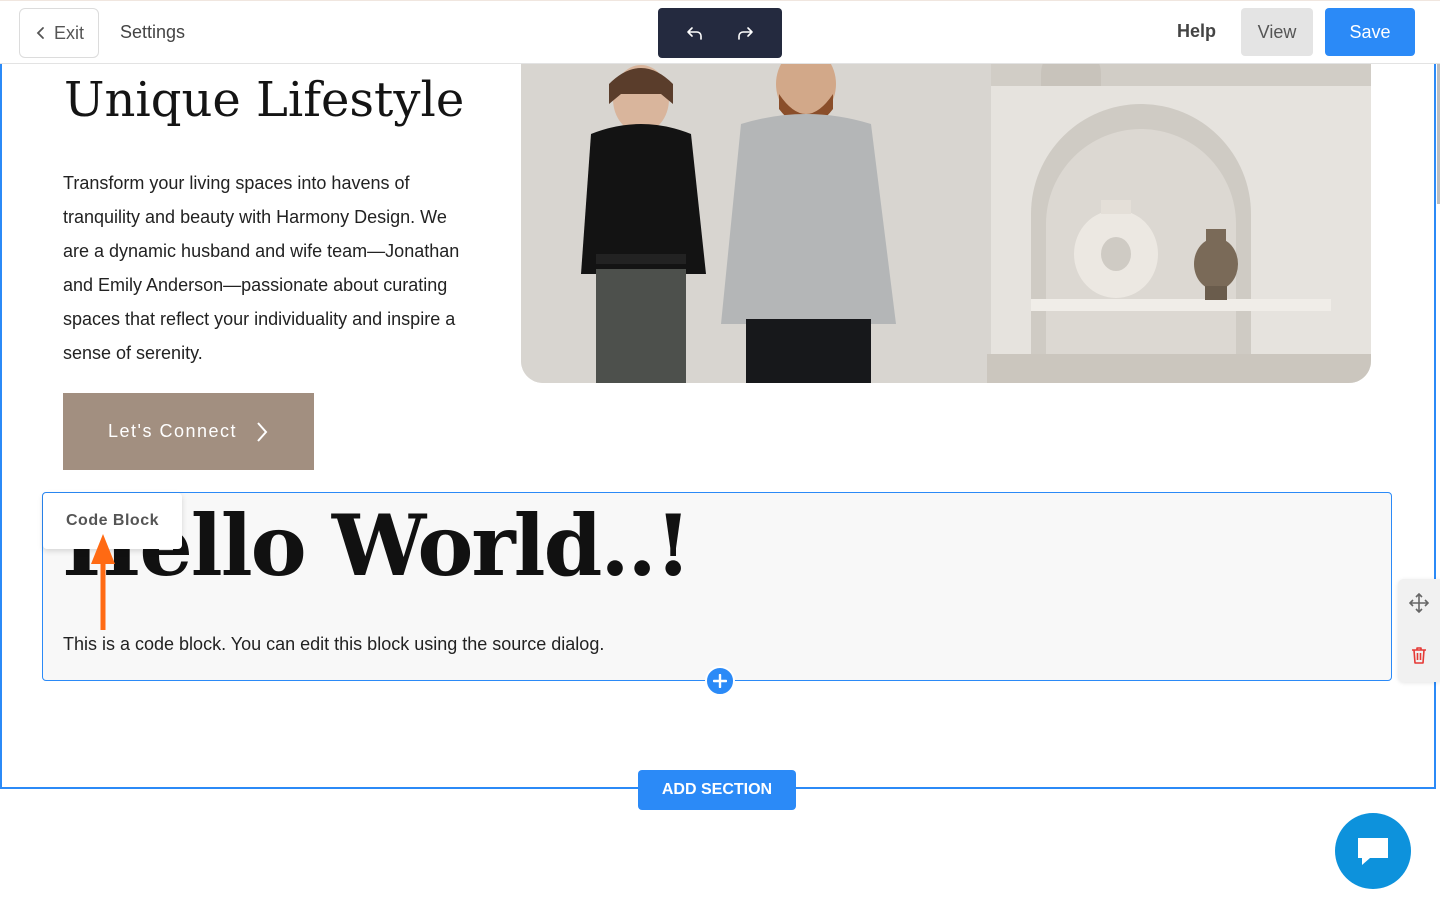  What do you see at coordinates (103, 582) in the screenshot?
I see `annotation-arrow-icon` at bounding box center [103, 582].